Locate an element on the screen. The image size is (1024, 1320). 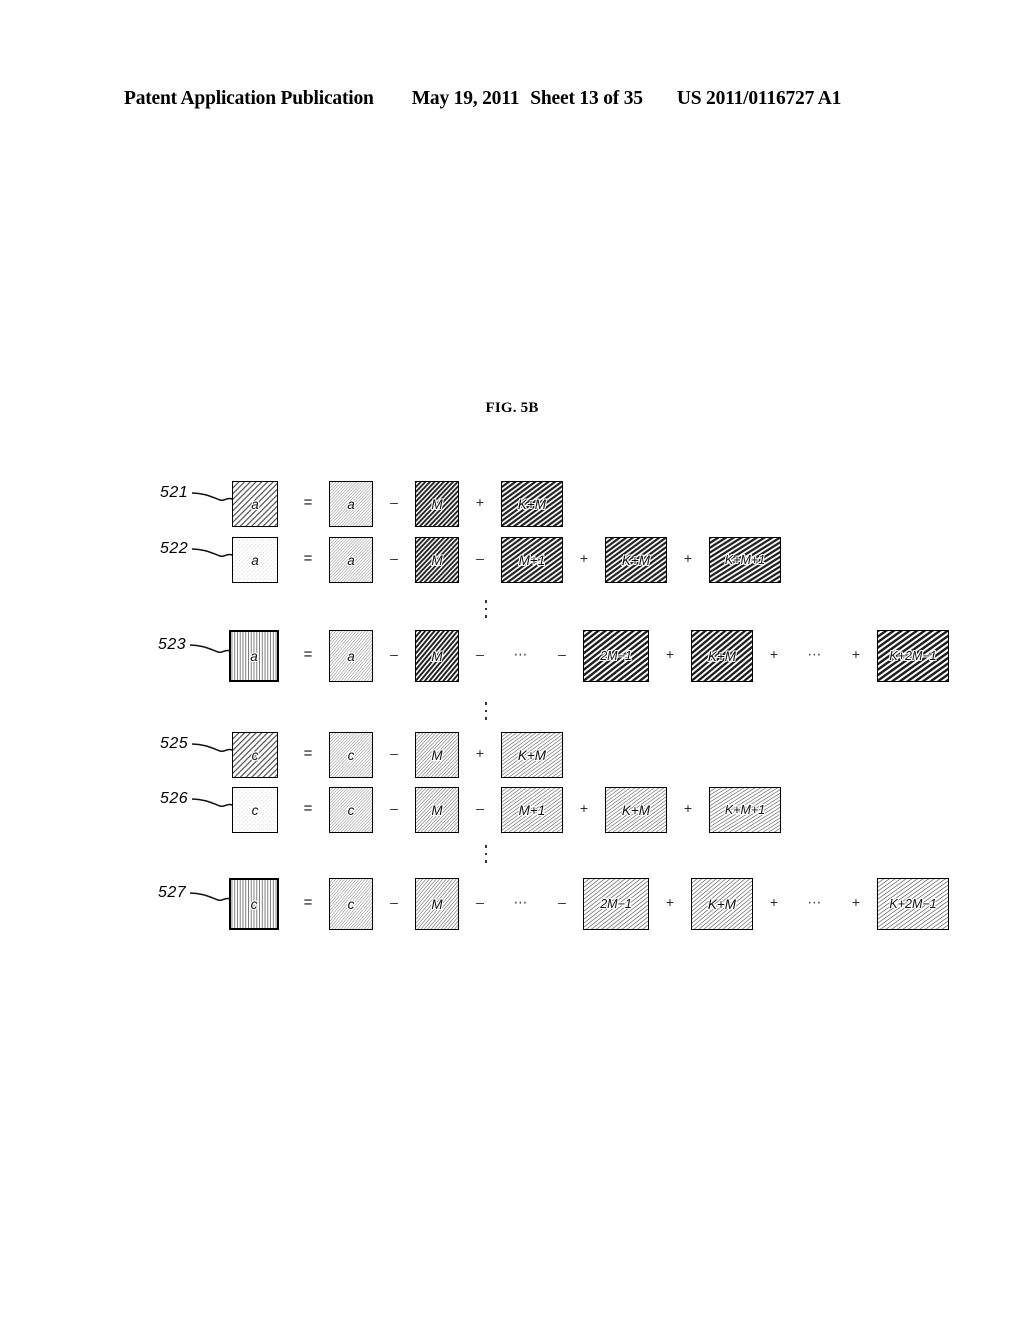
reference-number-527: 527 is located at coordinates (172, 892).